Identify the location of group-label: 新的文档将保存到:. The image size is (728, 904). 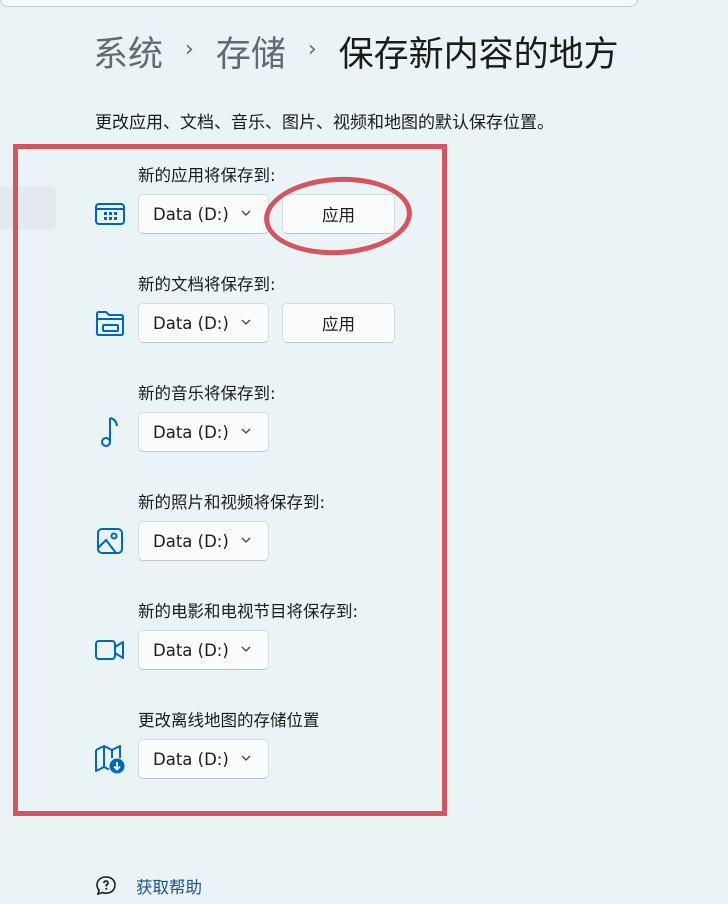
(207, 284).